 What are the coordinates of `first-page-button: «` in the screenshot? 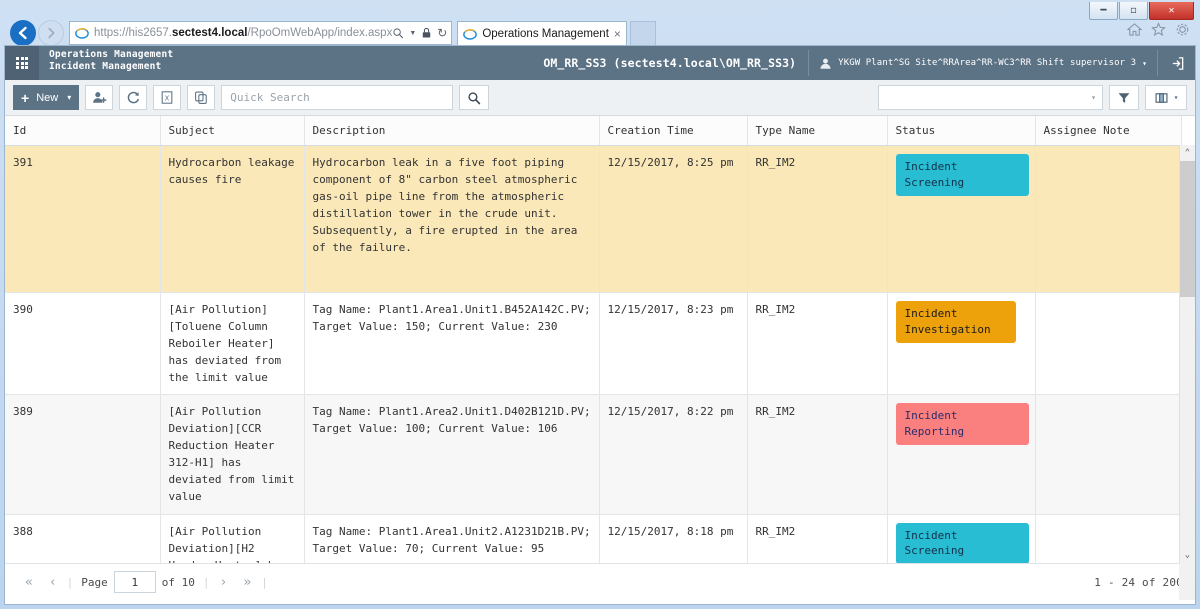 It's located at (29, 582).